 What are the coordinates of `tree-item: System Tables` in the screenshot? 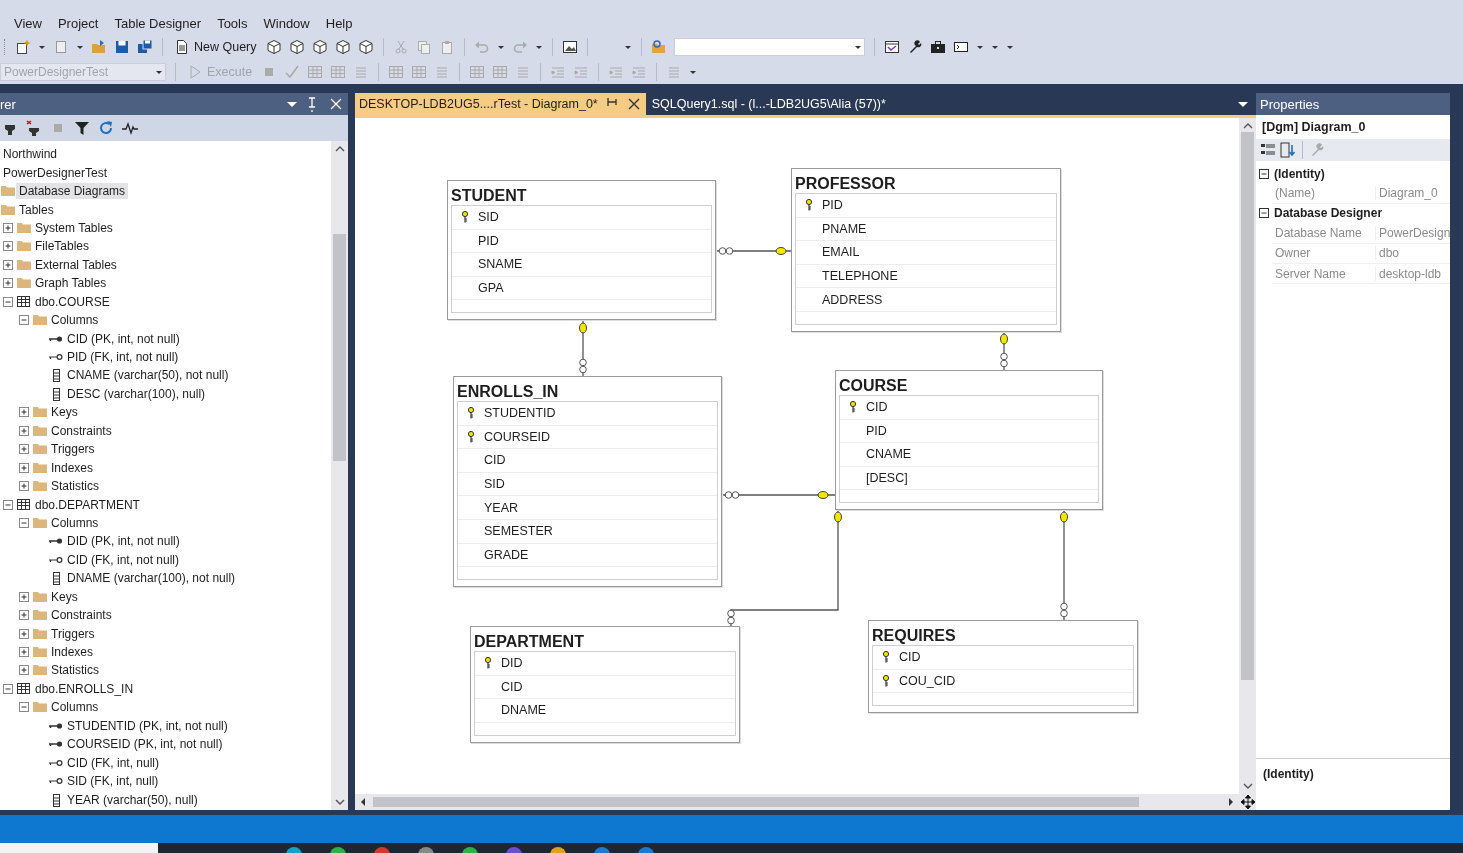 It's located at (74, 227).